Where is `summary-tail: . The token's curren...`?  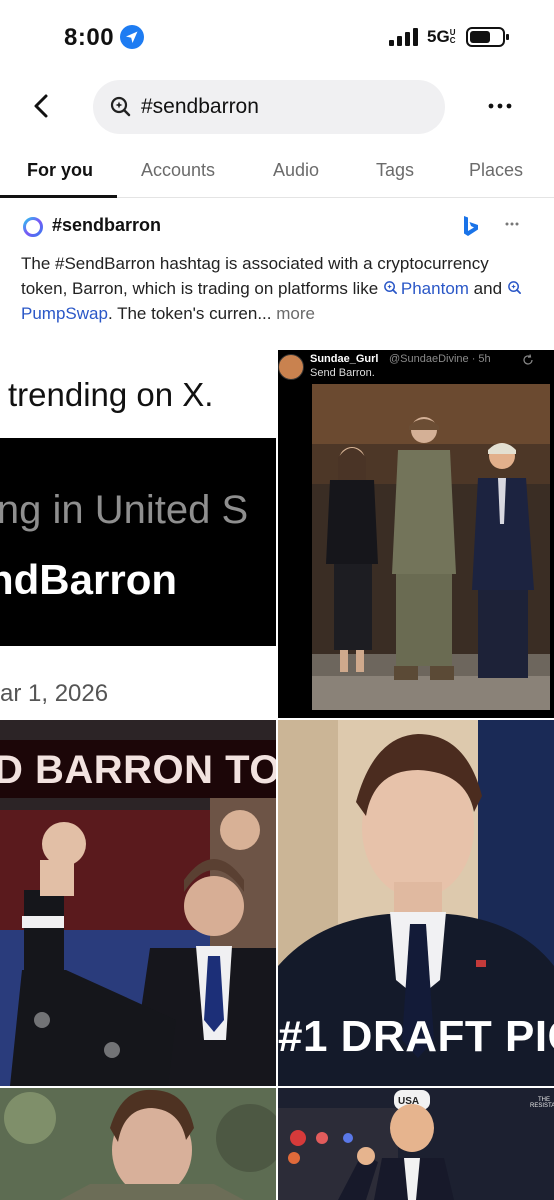
summary-tail: . The token's curren... is located at coordinates (189, 313).